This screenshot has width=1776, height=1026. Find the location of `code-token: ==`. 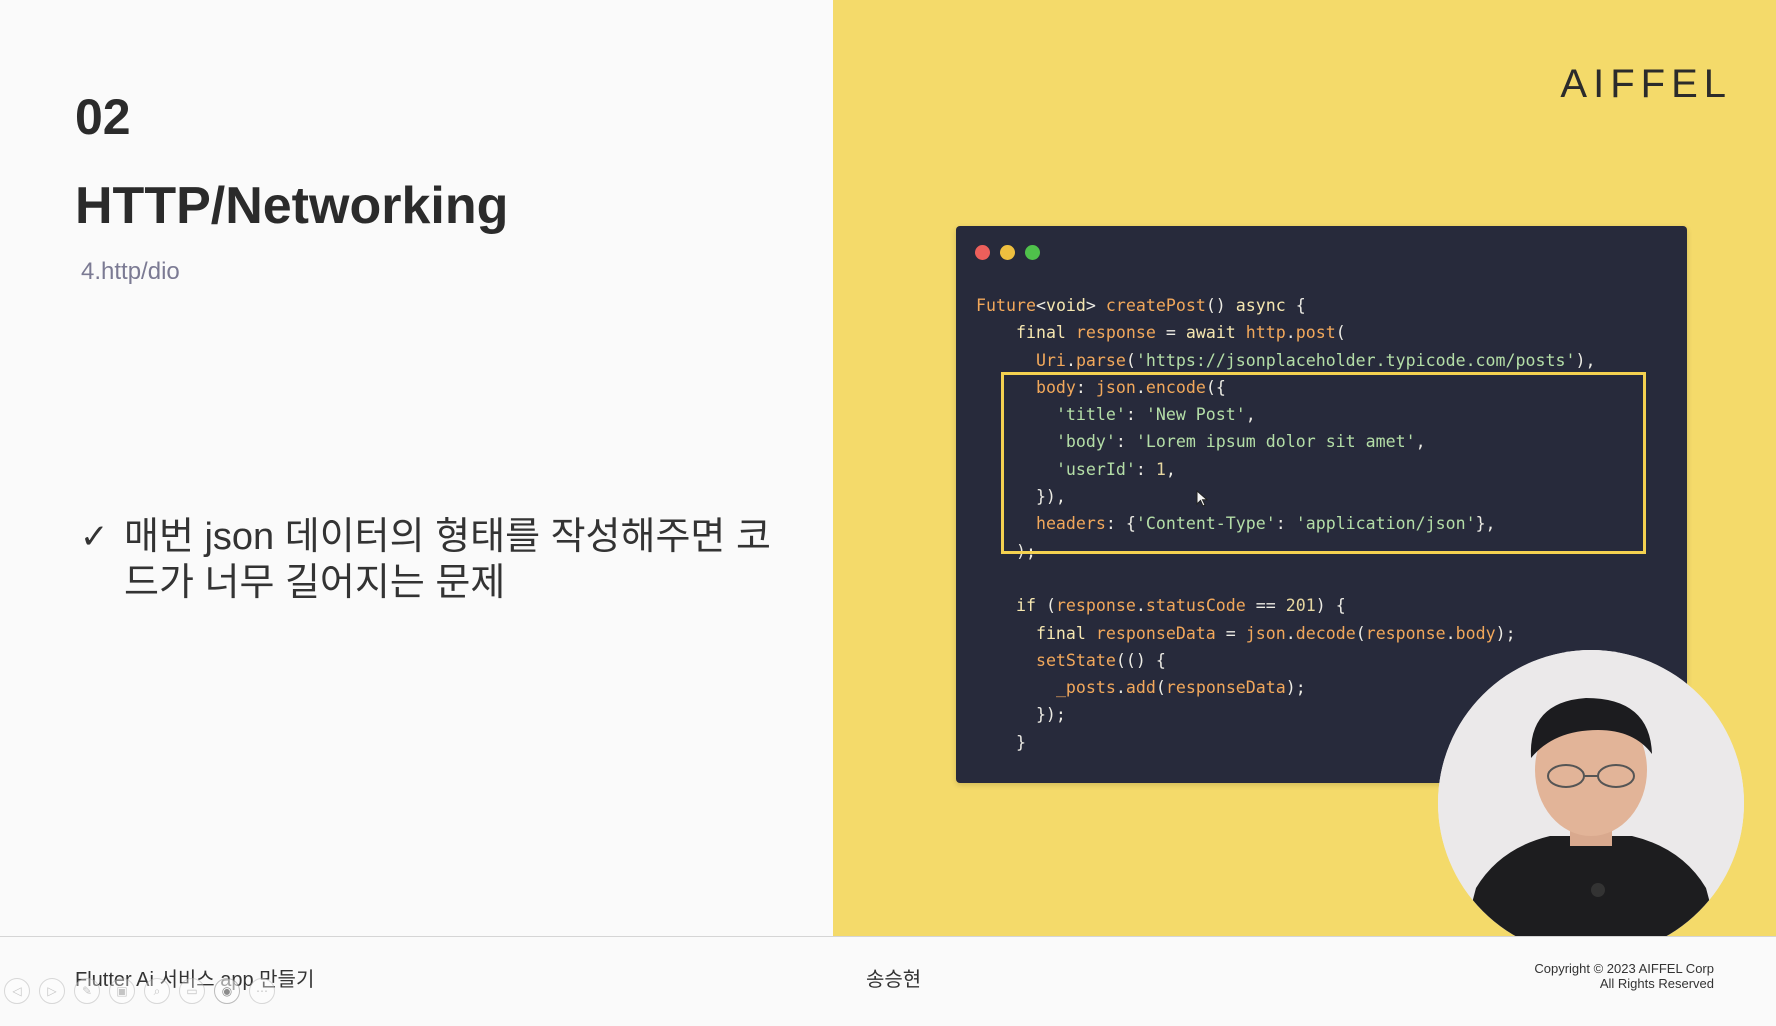

code-token: == is located at coordinates (1265, 606).